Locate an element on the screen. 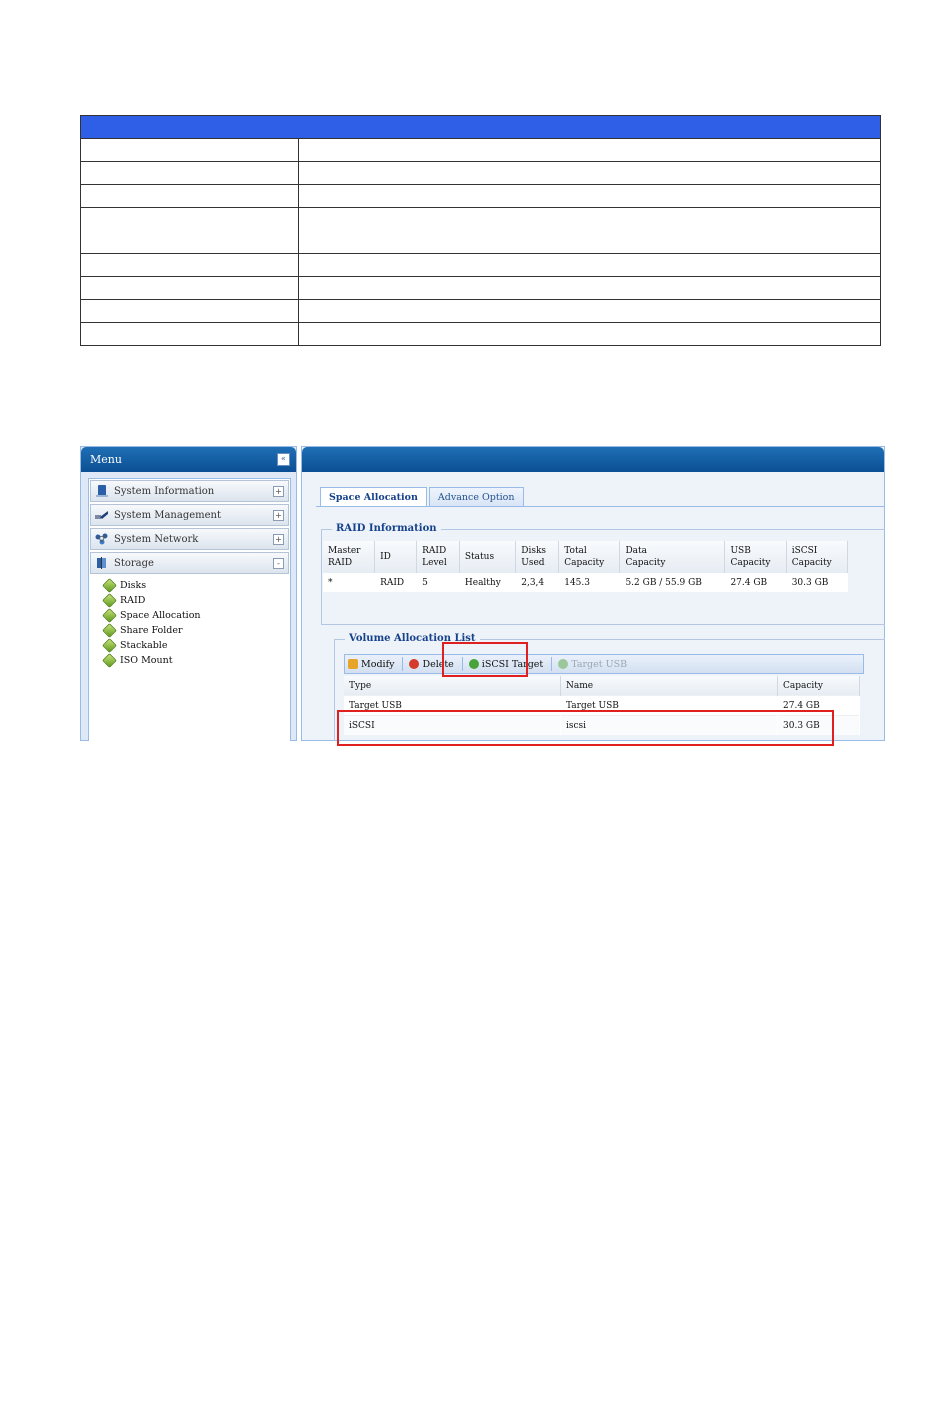 Image resolution: width=950 pixels, height=1420 pixels. col-id: ID is located at coordinates (396, 557).